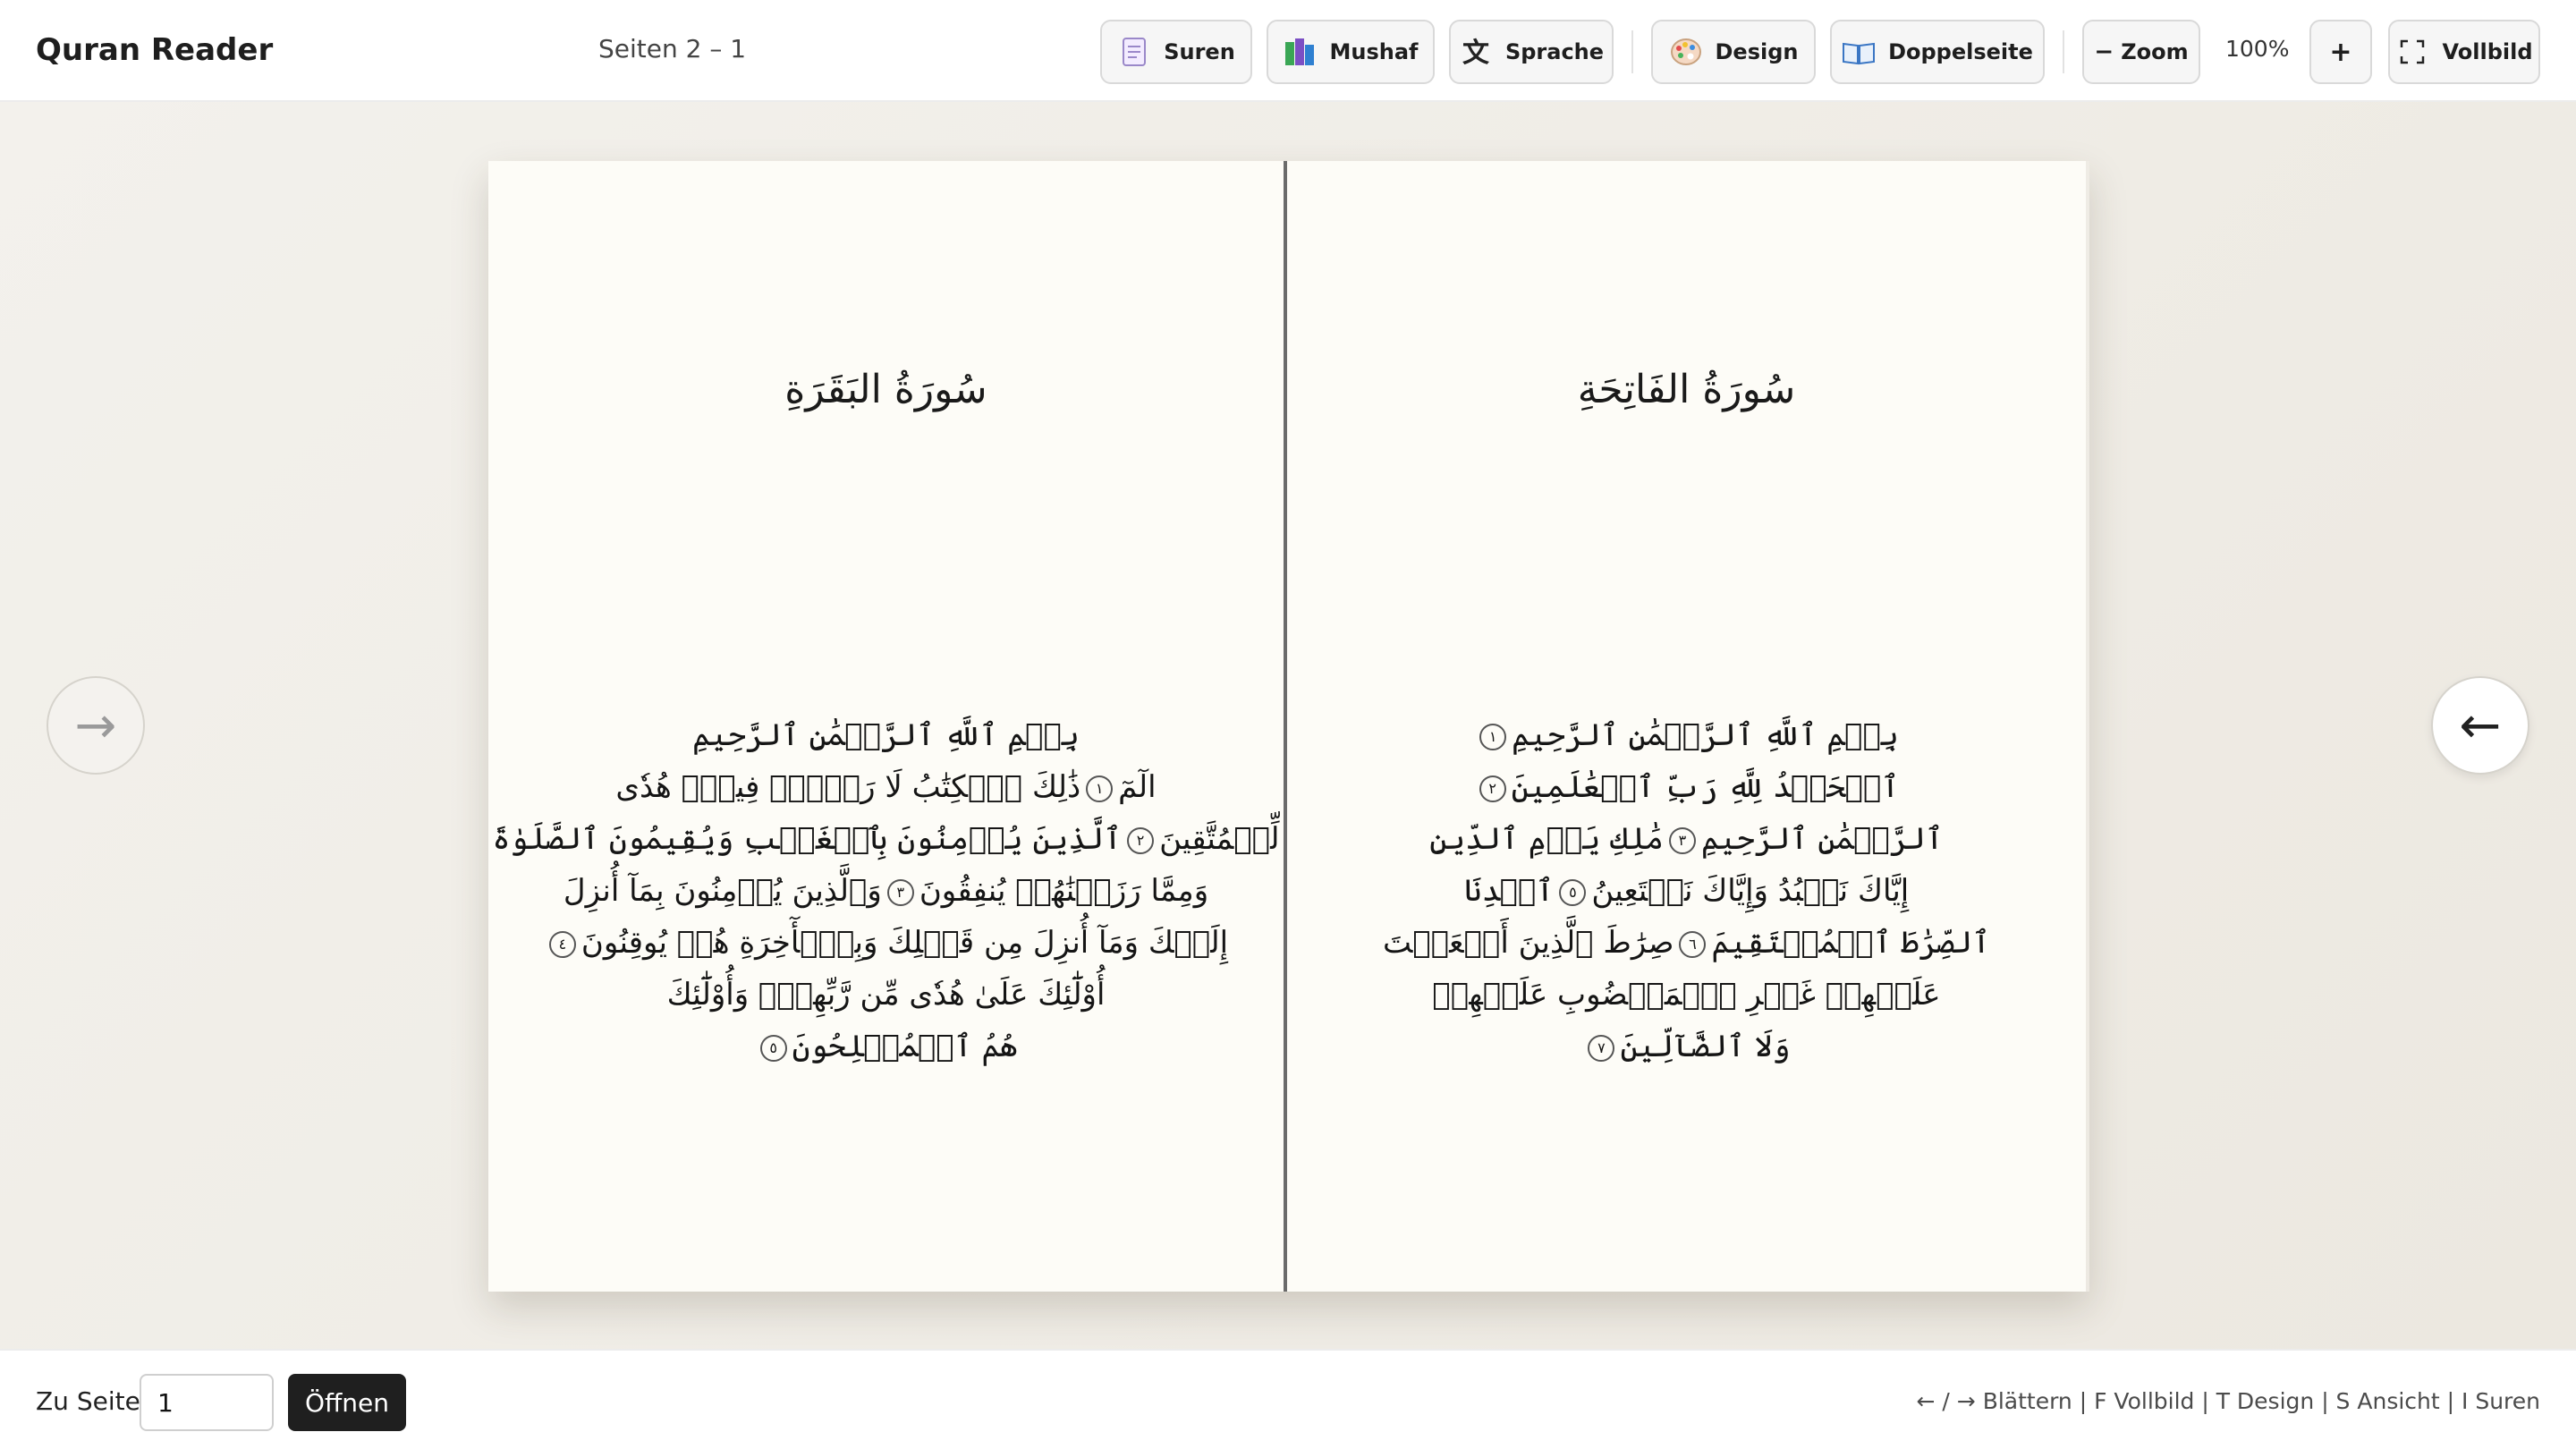 The image size is (2576, 1449). I want to click on next-page-button: ←, so click(2480, 725).